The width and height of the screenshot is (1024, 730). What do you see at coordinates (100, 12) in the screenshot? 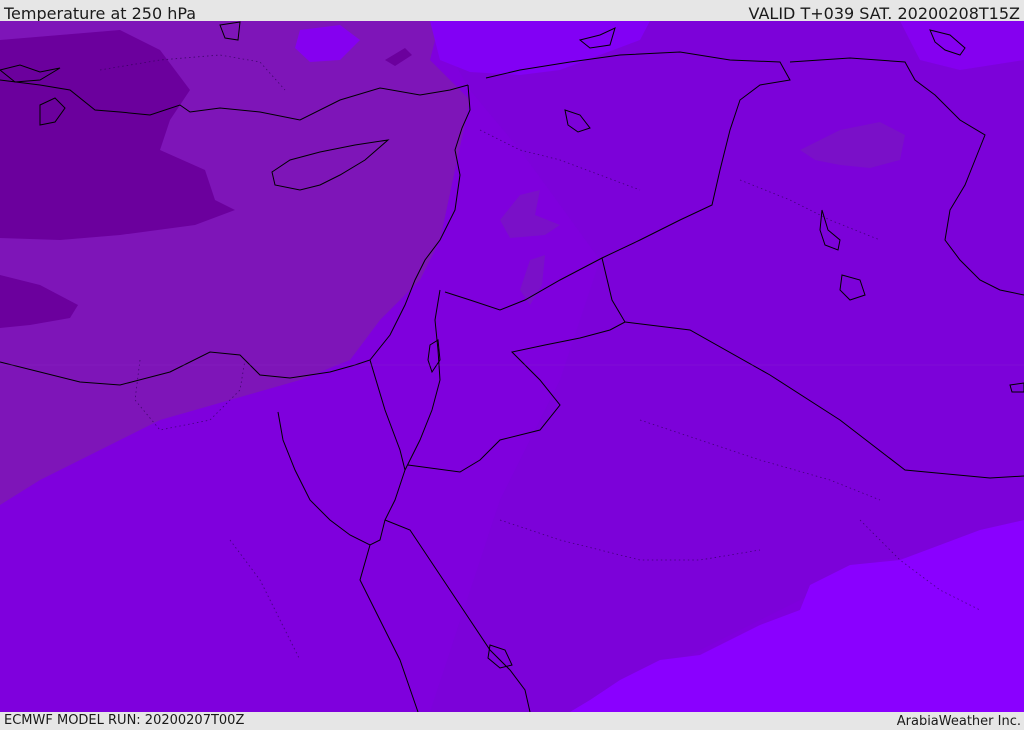
I see `map-title: Temperature at 250 hPa` at bounding box center [100, 12].